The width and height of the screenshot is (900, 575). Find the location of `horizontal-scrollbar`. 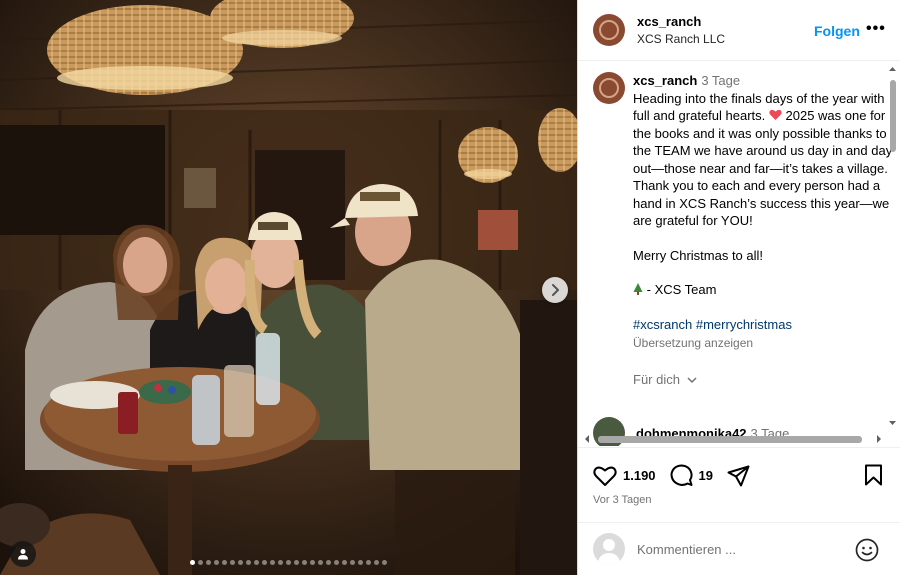

horizontal-scrollbar is located at coordinates (735, 439).